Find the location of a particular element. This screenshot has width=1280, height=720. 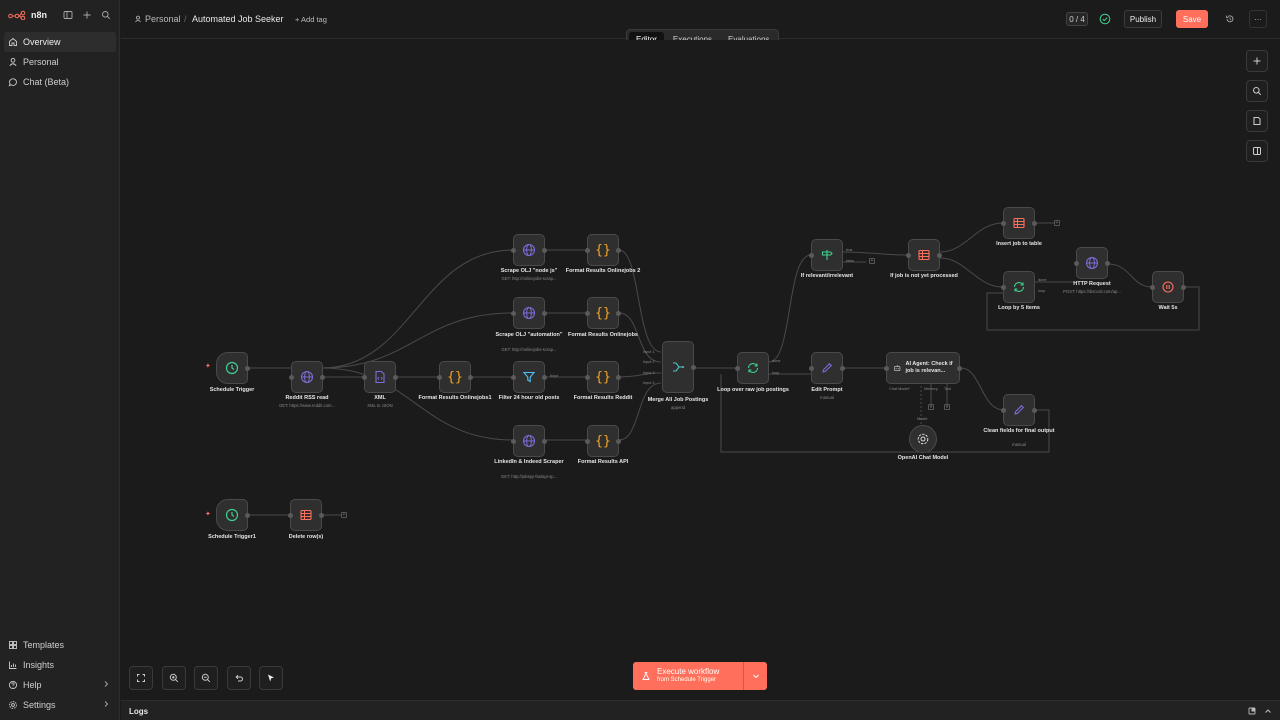

node-http-request is located at coordinates (1092, 263).